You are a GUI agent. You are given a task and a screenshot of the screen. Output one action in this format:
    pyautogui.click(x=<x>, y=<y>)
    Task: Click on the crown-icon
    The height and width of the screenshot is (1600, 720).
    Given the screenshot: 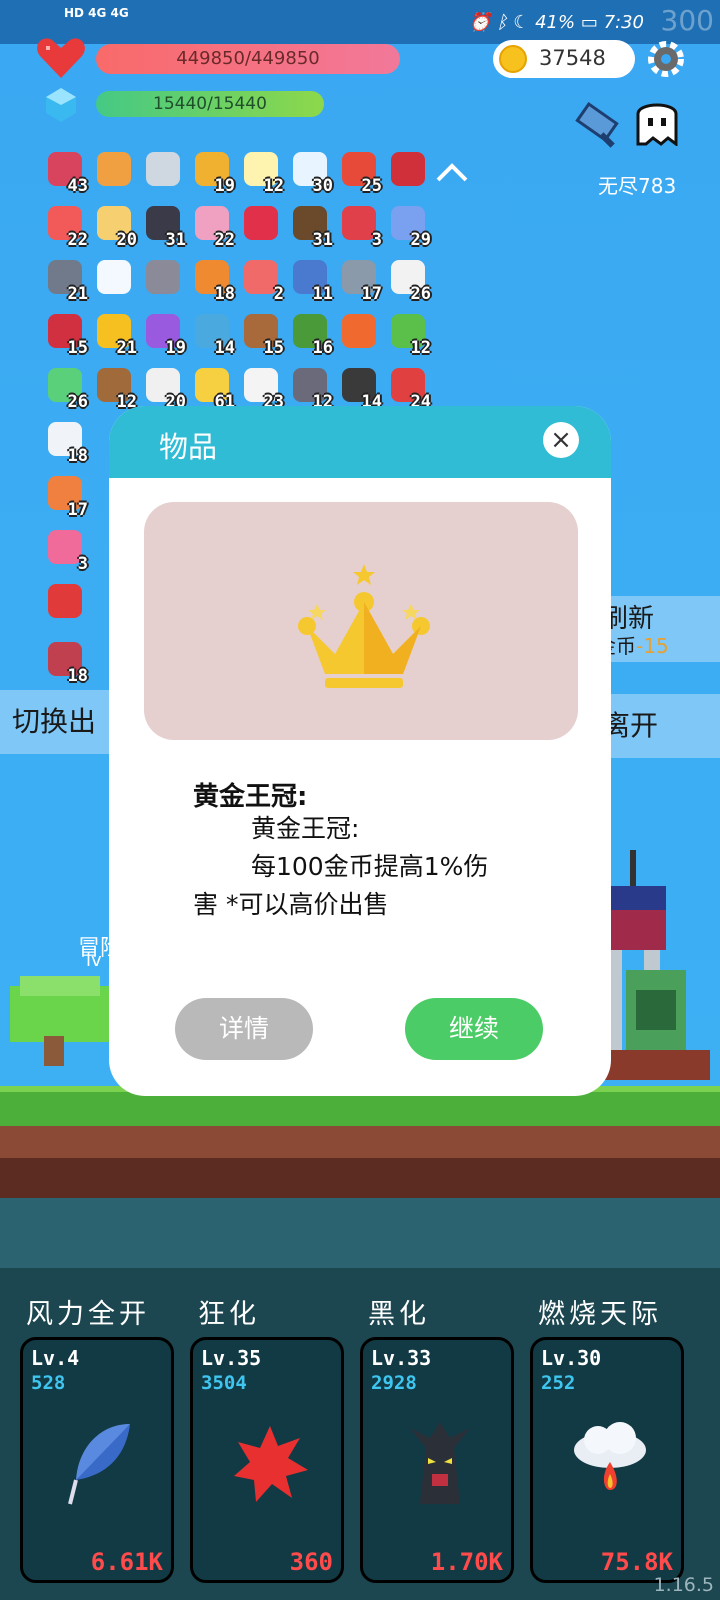 What is the action you would take?
    pyautogui.click(x=364, y=626)
    